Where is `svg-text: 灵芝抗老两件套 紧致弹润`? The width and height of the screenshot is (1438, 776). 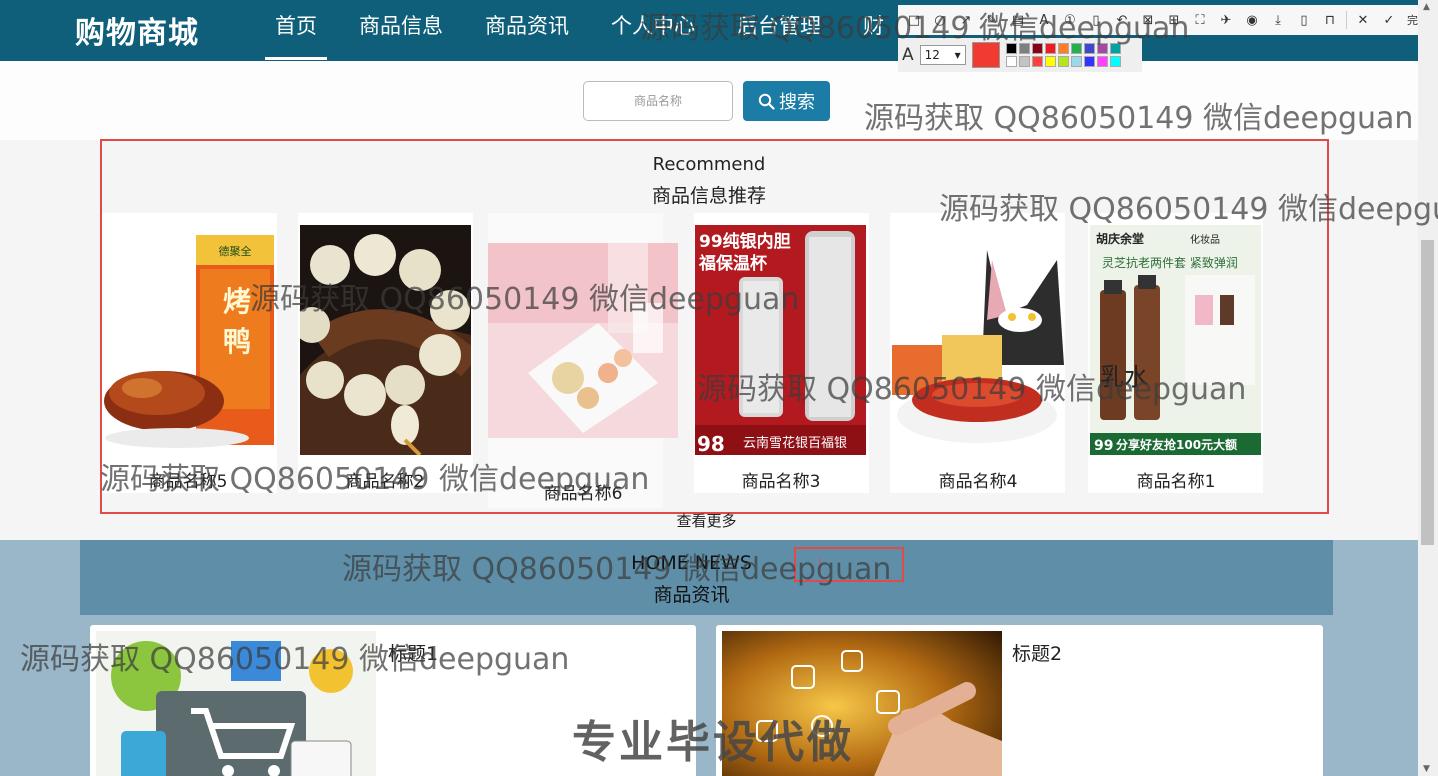 svg-text: 灵芝抗老两件套 紧致弹润 is located at coordinates (1170, 262).